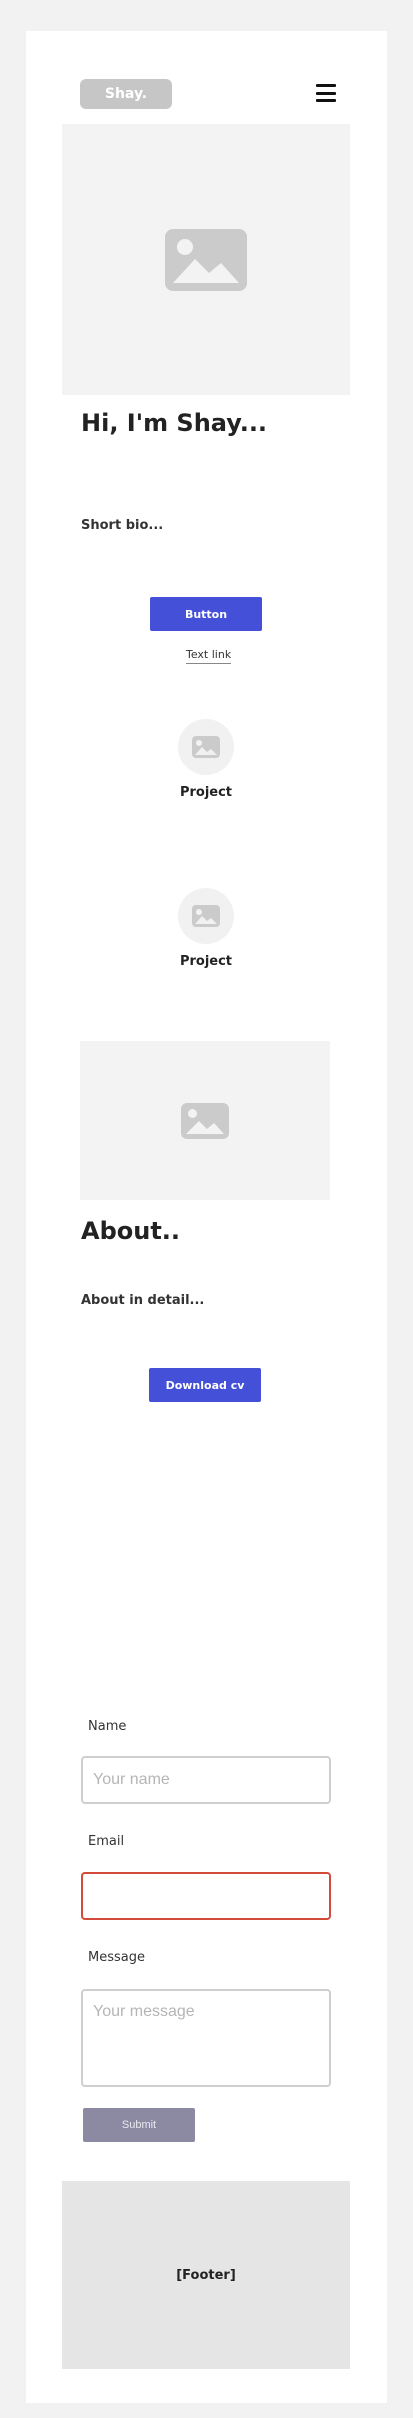 The image size is (413, 2418). I want to click on submit-button: Submit, so click(139, 2125).